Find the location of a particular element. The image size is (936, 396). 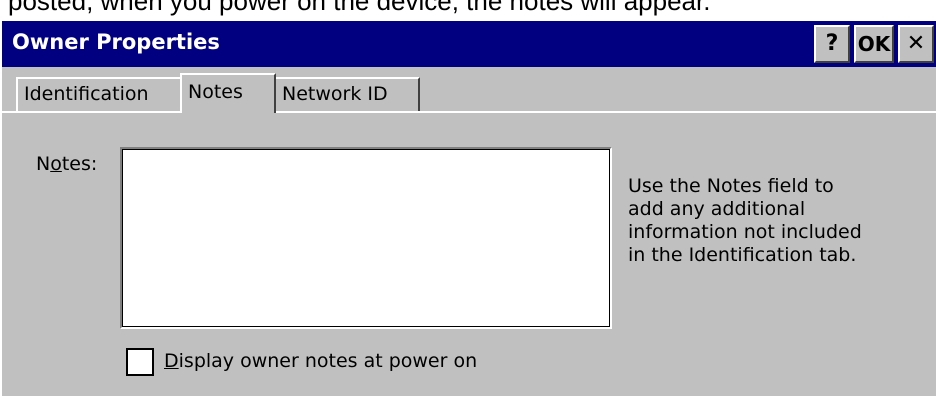

tab-notes: Notes is located at coordinates (228, 93).